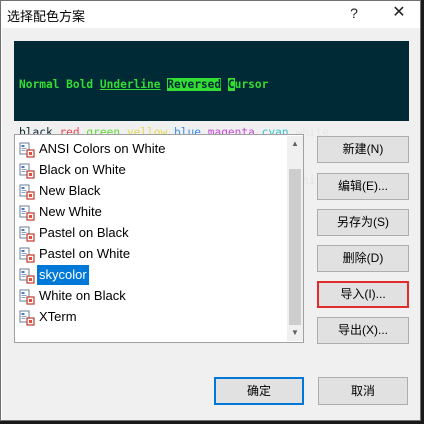 The width and height of the screenshot is (424, 424). What do you see at coordinates (295, 333) in the screenshot?
I see `scroll-down-arrow-icon: ▼` at bounding box center [295, 333].